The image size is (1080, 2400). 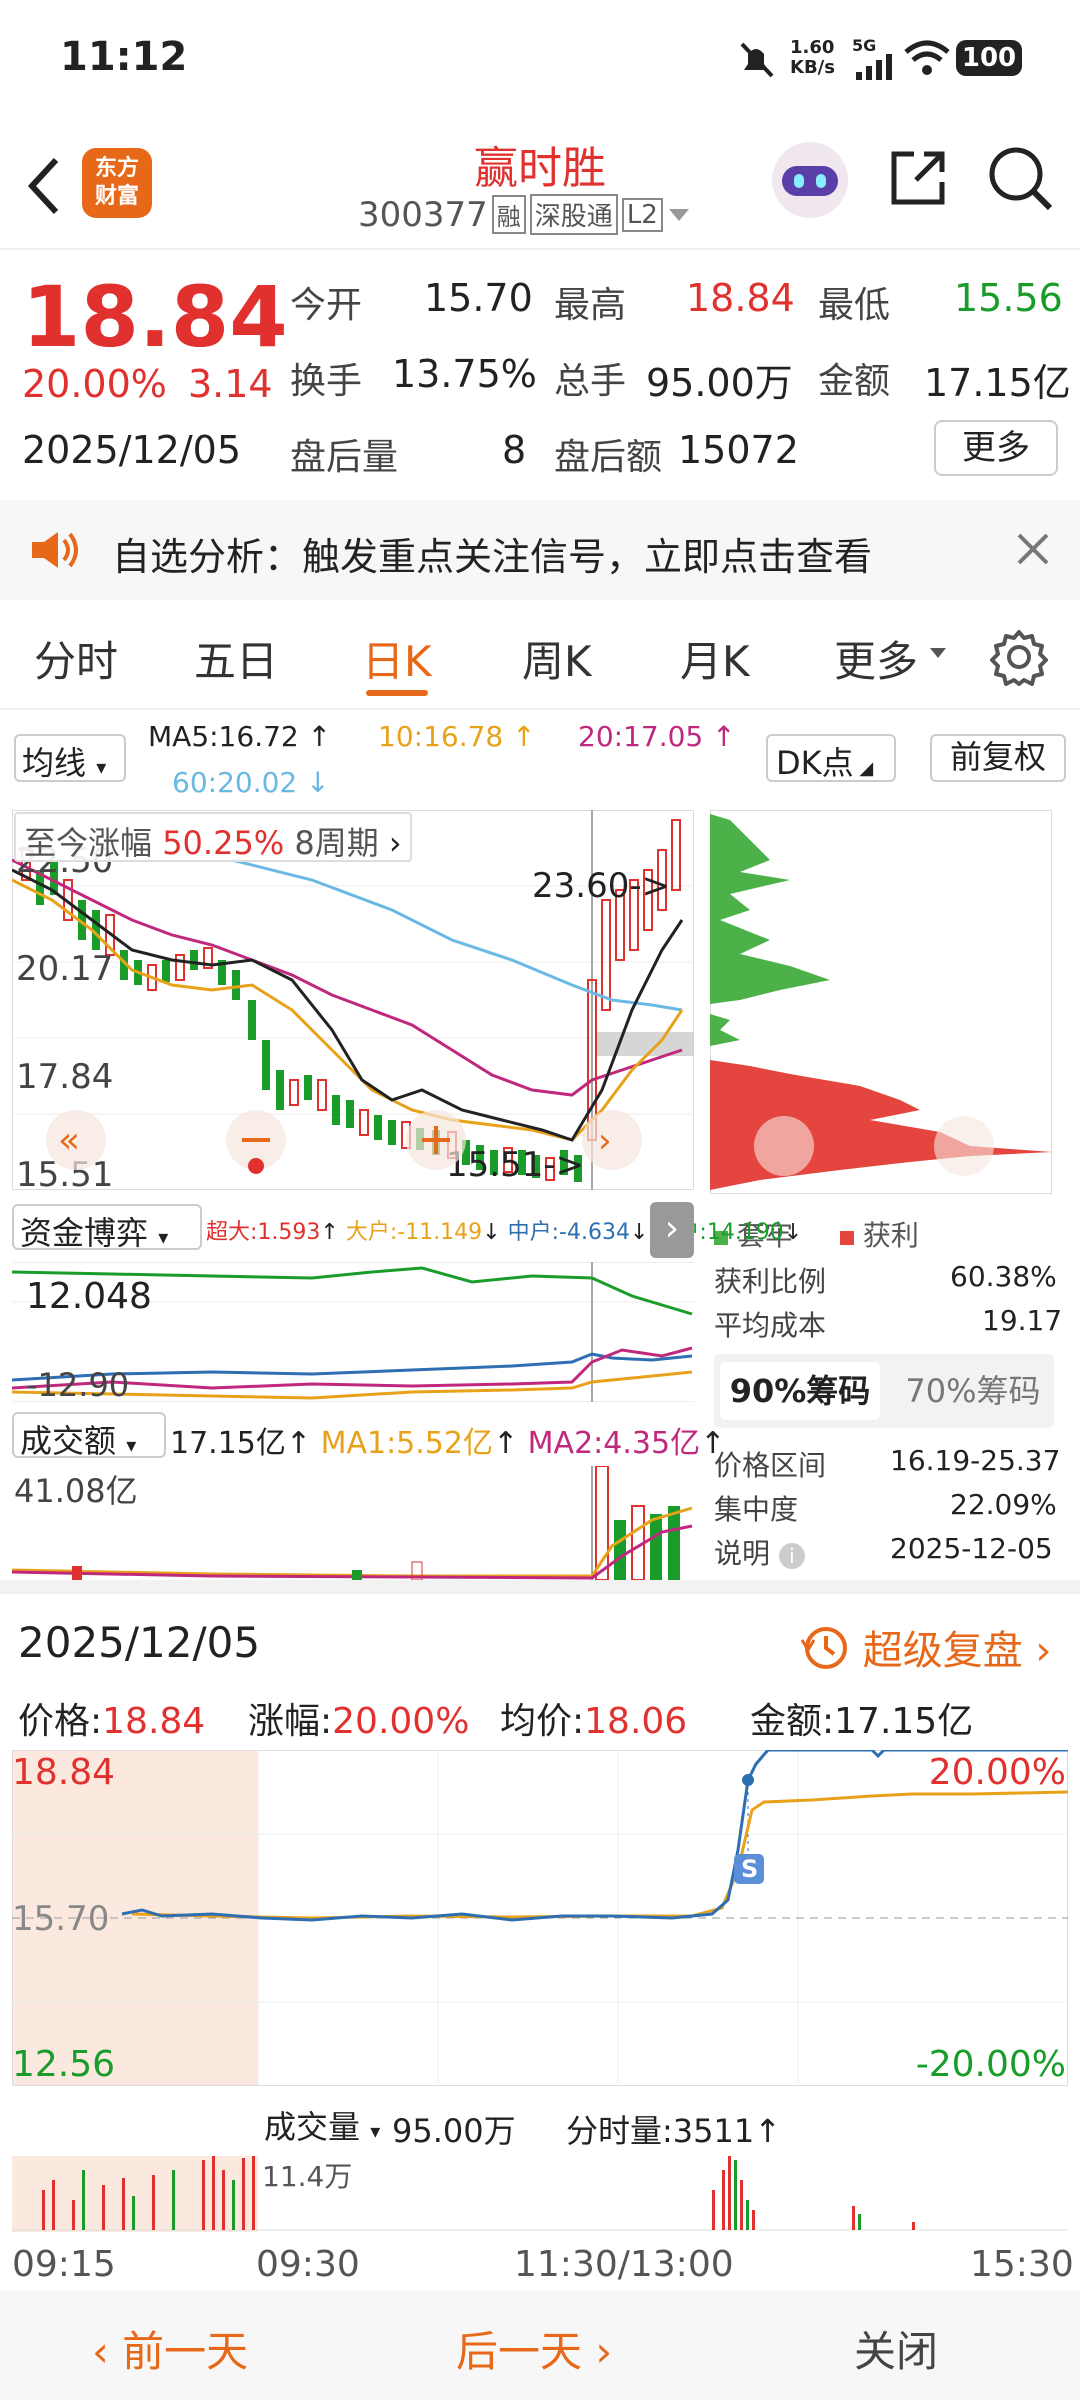 I want to click on price-range-label: 价格区间, so click(x=770, y=1465).